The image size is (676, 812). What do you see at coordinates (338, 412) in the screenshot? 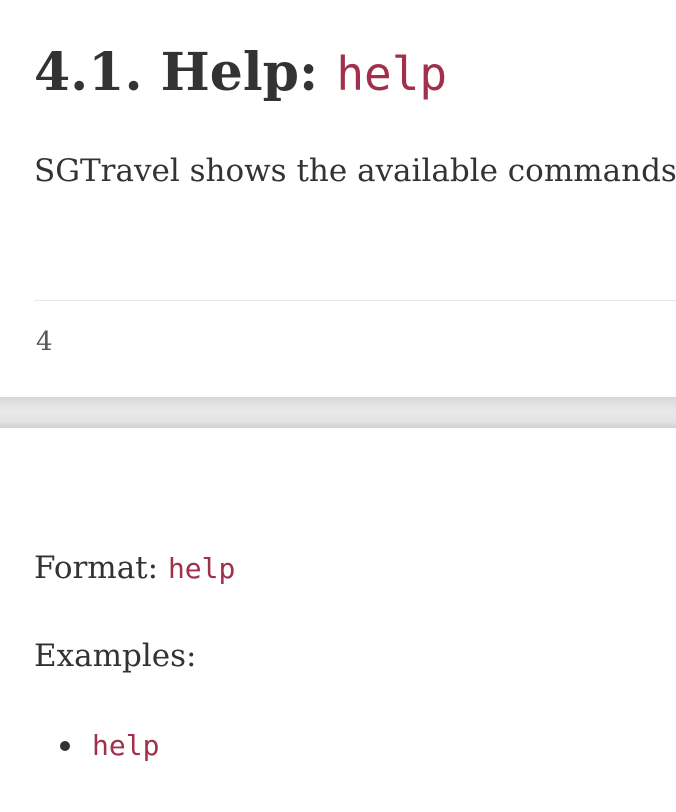
I see `page-separator` at bounding box center [338, 412].